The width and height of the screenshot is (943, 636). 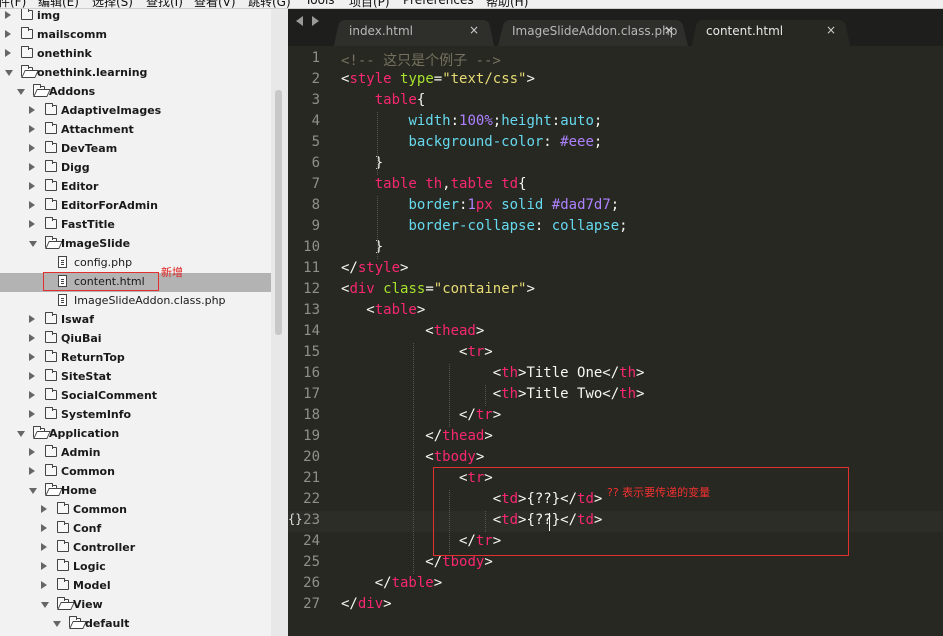 What do you see at coordinates (135, 130) in the screenshot?
I see `tree-folder-item: Attachment` at bounding box center [135, 130].